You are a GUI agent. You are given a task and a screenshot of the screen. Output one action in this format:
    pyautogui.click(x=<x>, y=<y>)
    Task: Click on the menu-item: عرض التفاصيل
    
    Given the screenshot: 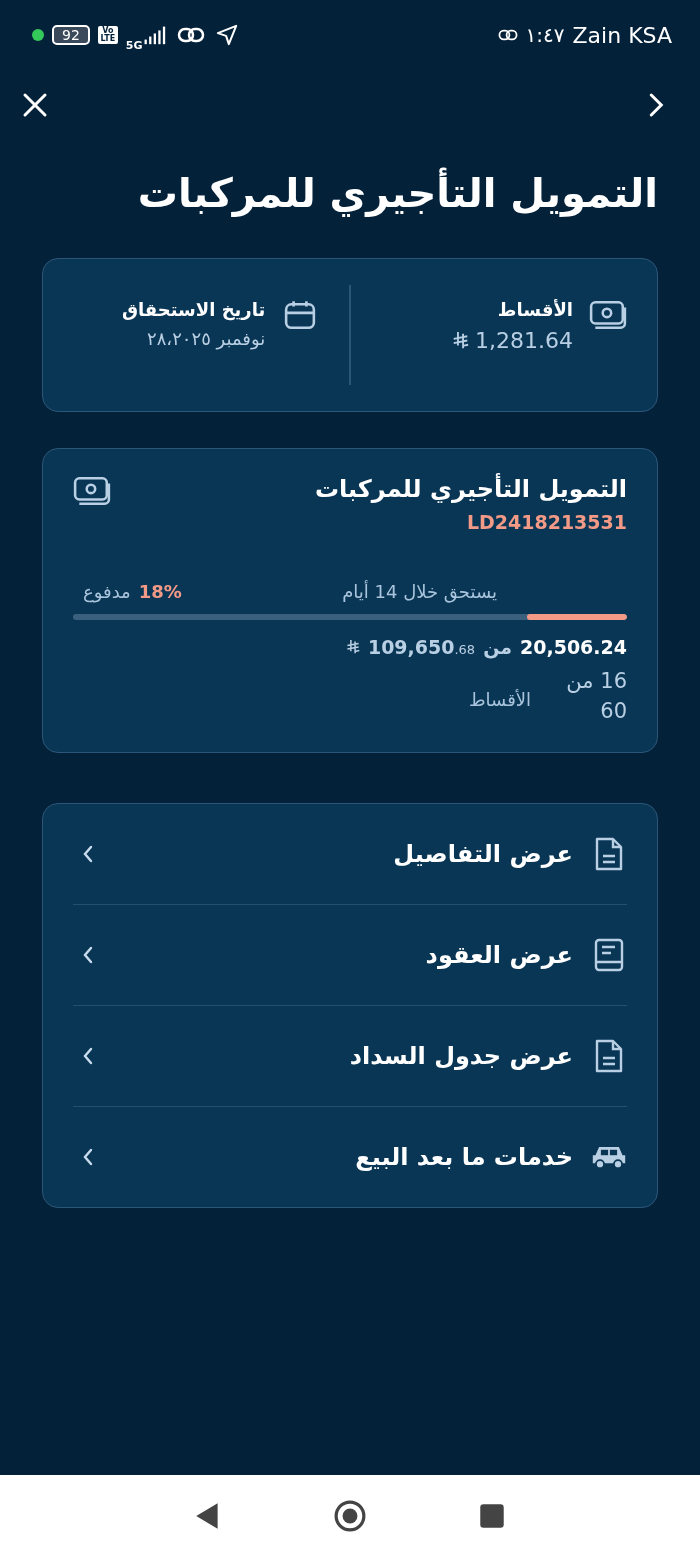 What is the action you would take?
    pyautogui.click(x=350, y=854)
    